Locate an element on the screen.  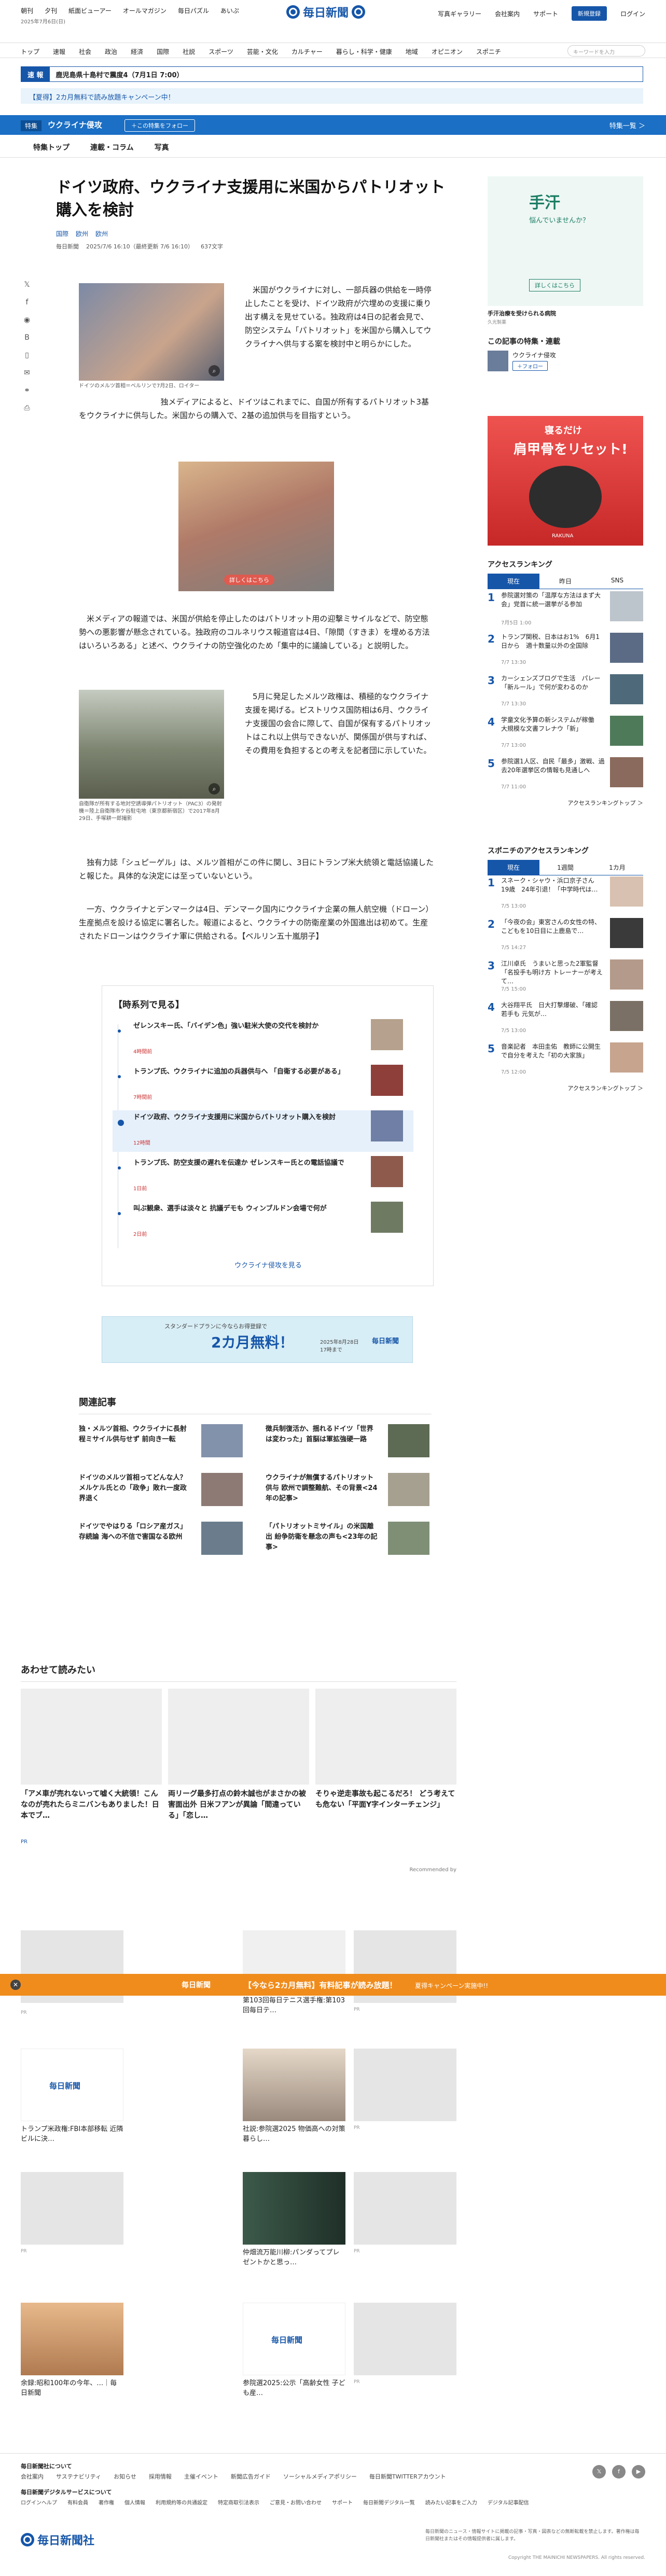
subnav-series: 連載・コラム is located at coordinates (112, 147).